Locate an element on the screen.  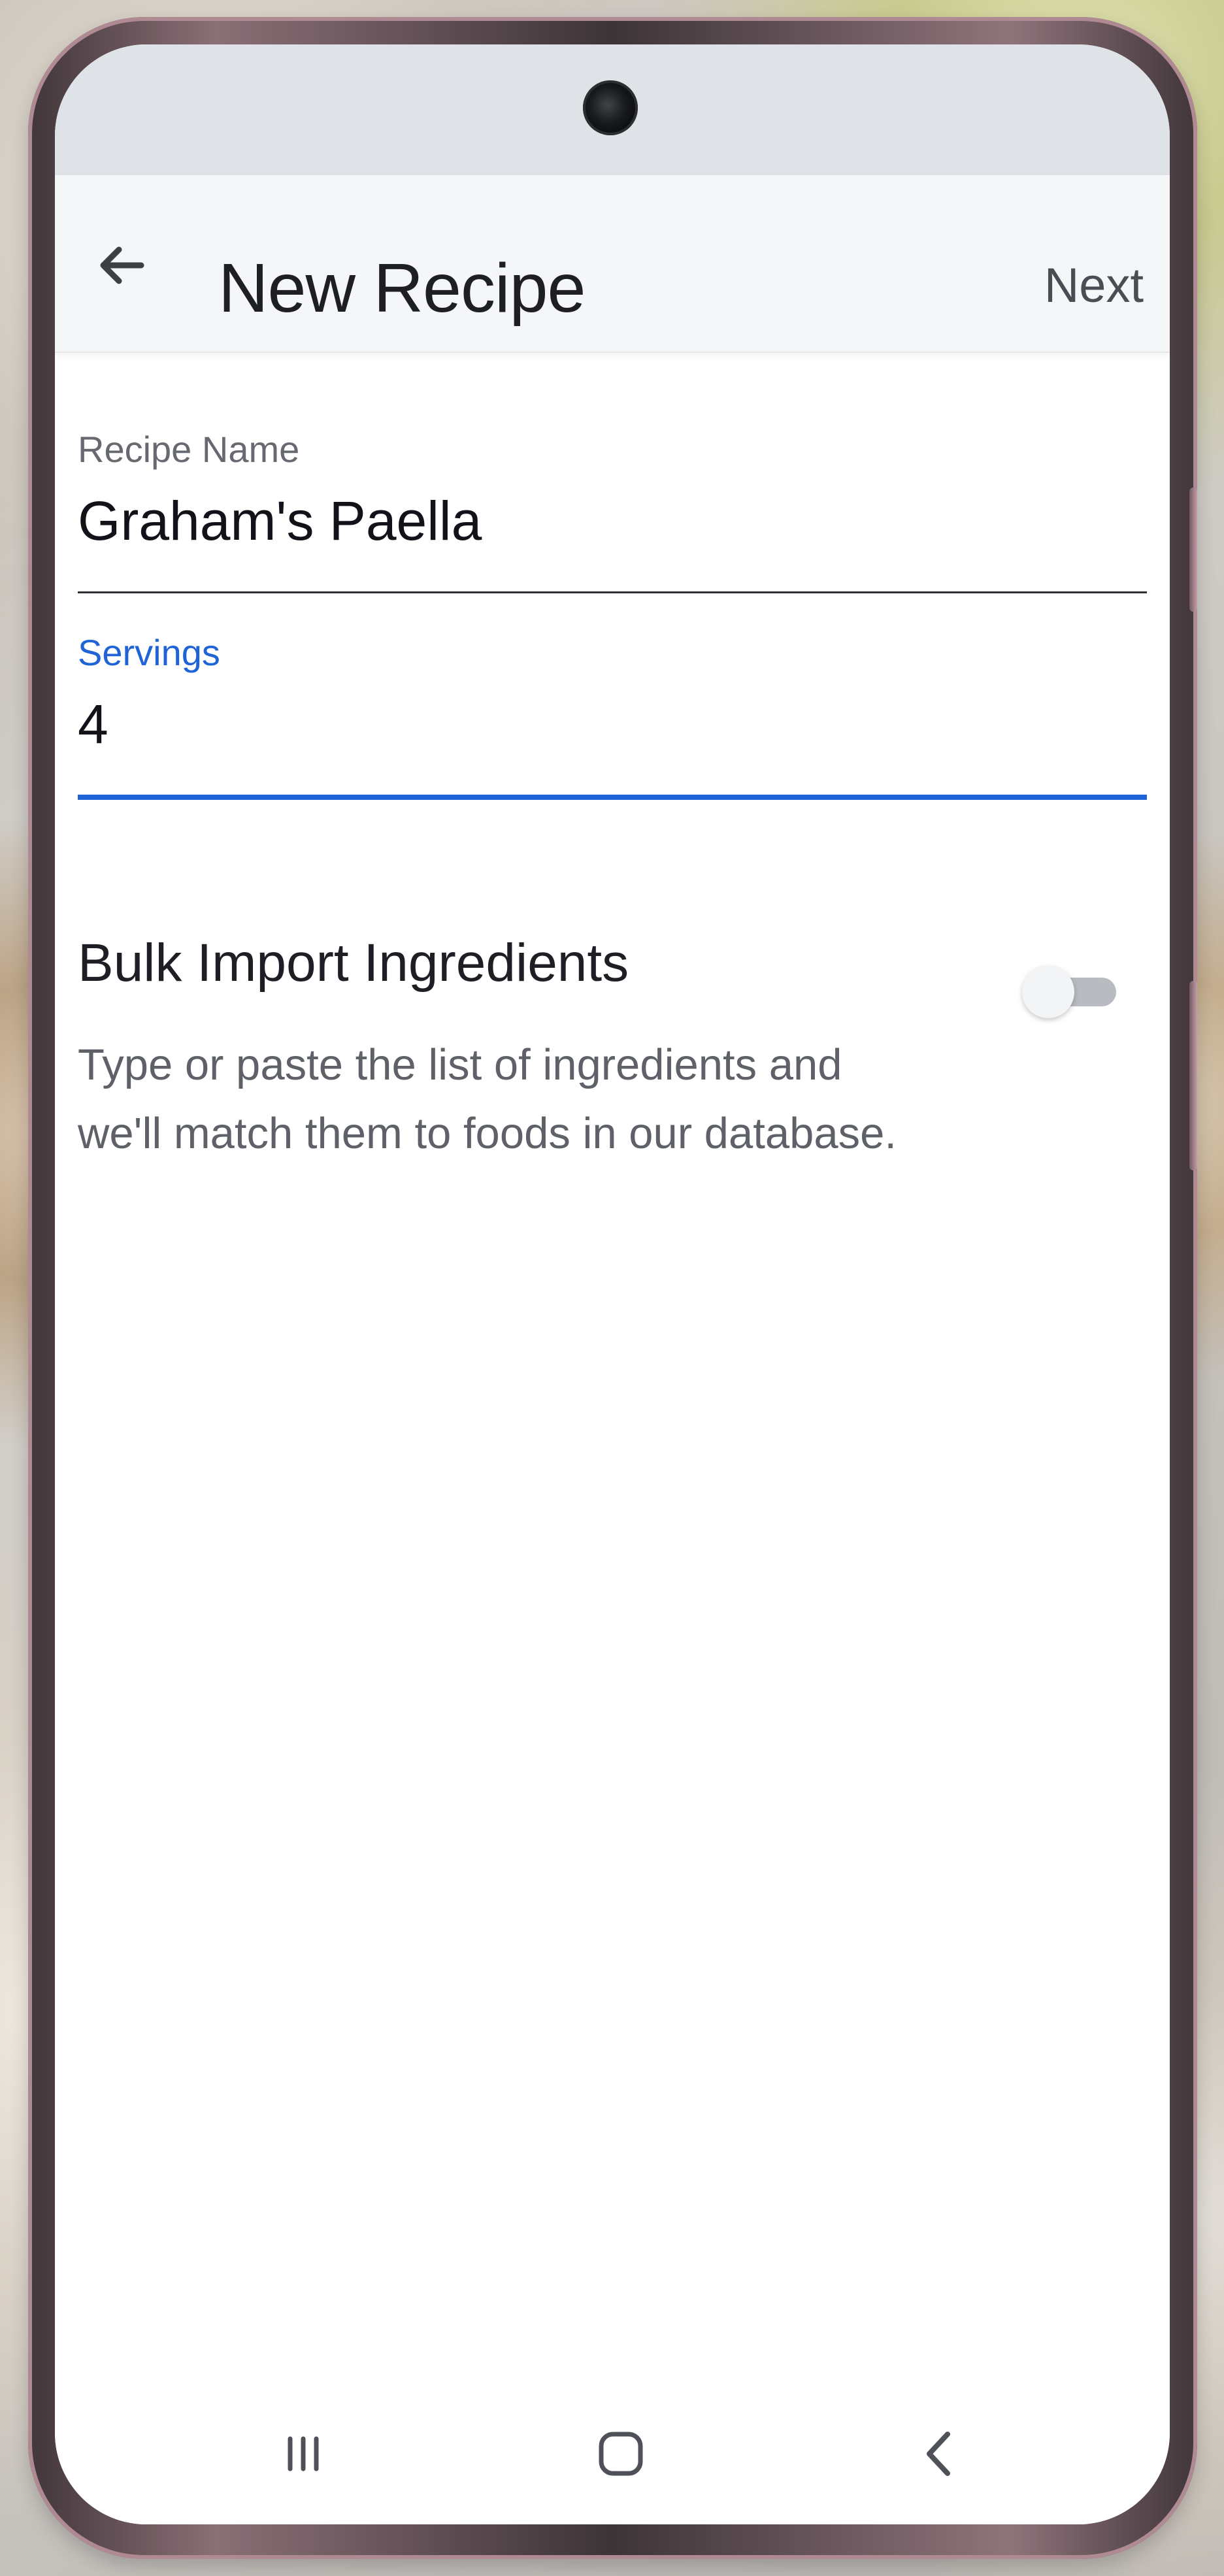
system-navigation-bar is located at coordinates (612, 2452).